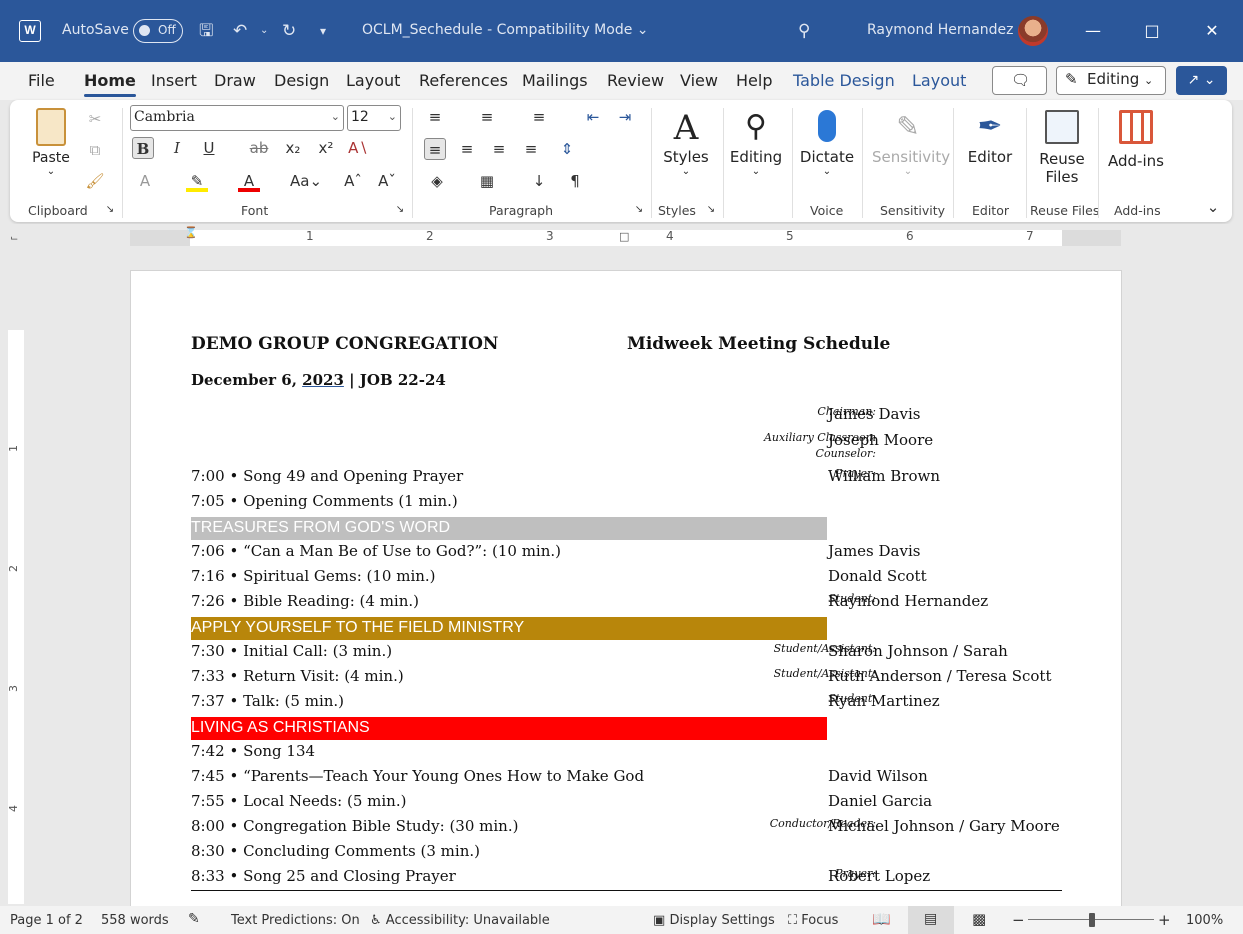 This screenshot has width=1243, height=934. What do you see at coordinates (110, 210) in the screenshot?
I see `clipboard-launcher-icon: ↘` at bounding box center [110, 210].